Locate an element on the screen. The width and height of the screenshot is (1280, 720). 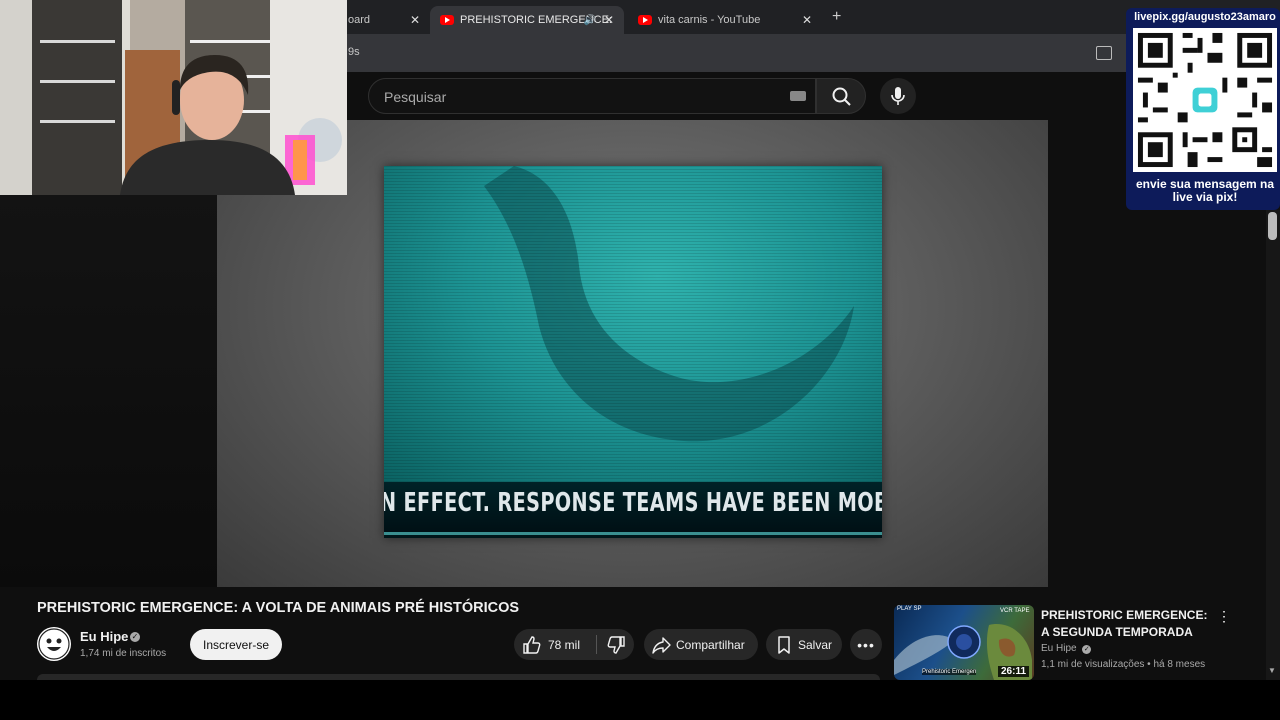
related-more-icon: ⋮ is located at coordinates (1224, 616).